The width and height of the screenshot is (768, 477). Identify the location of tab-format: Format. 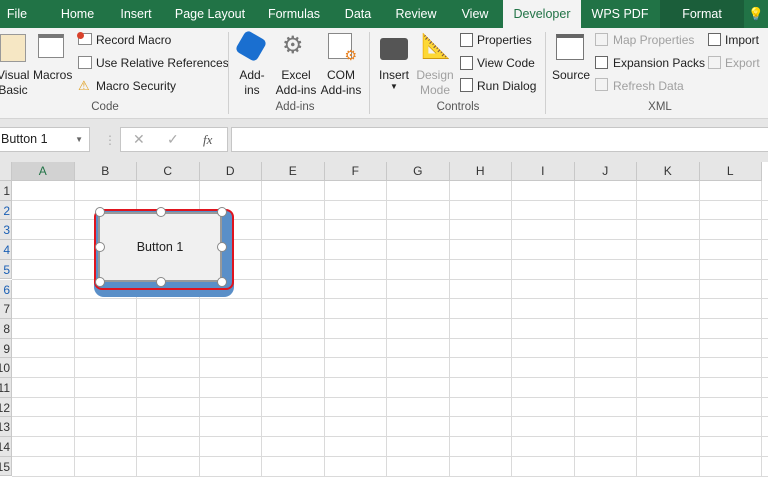
(702, 14).